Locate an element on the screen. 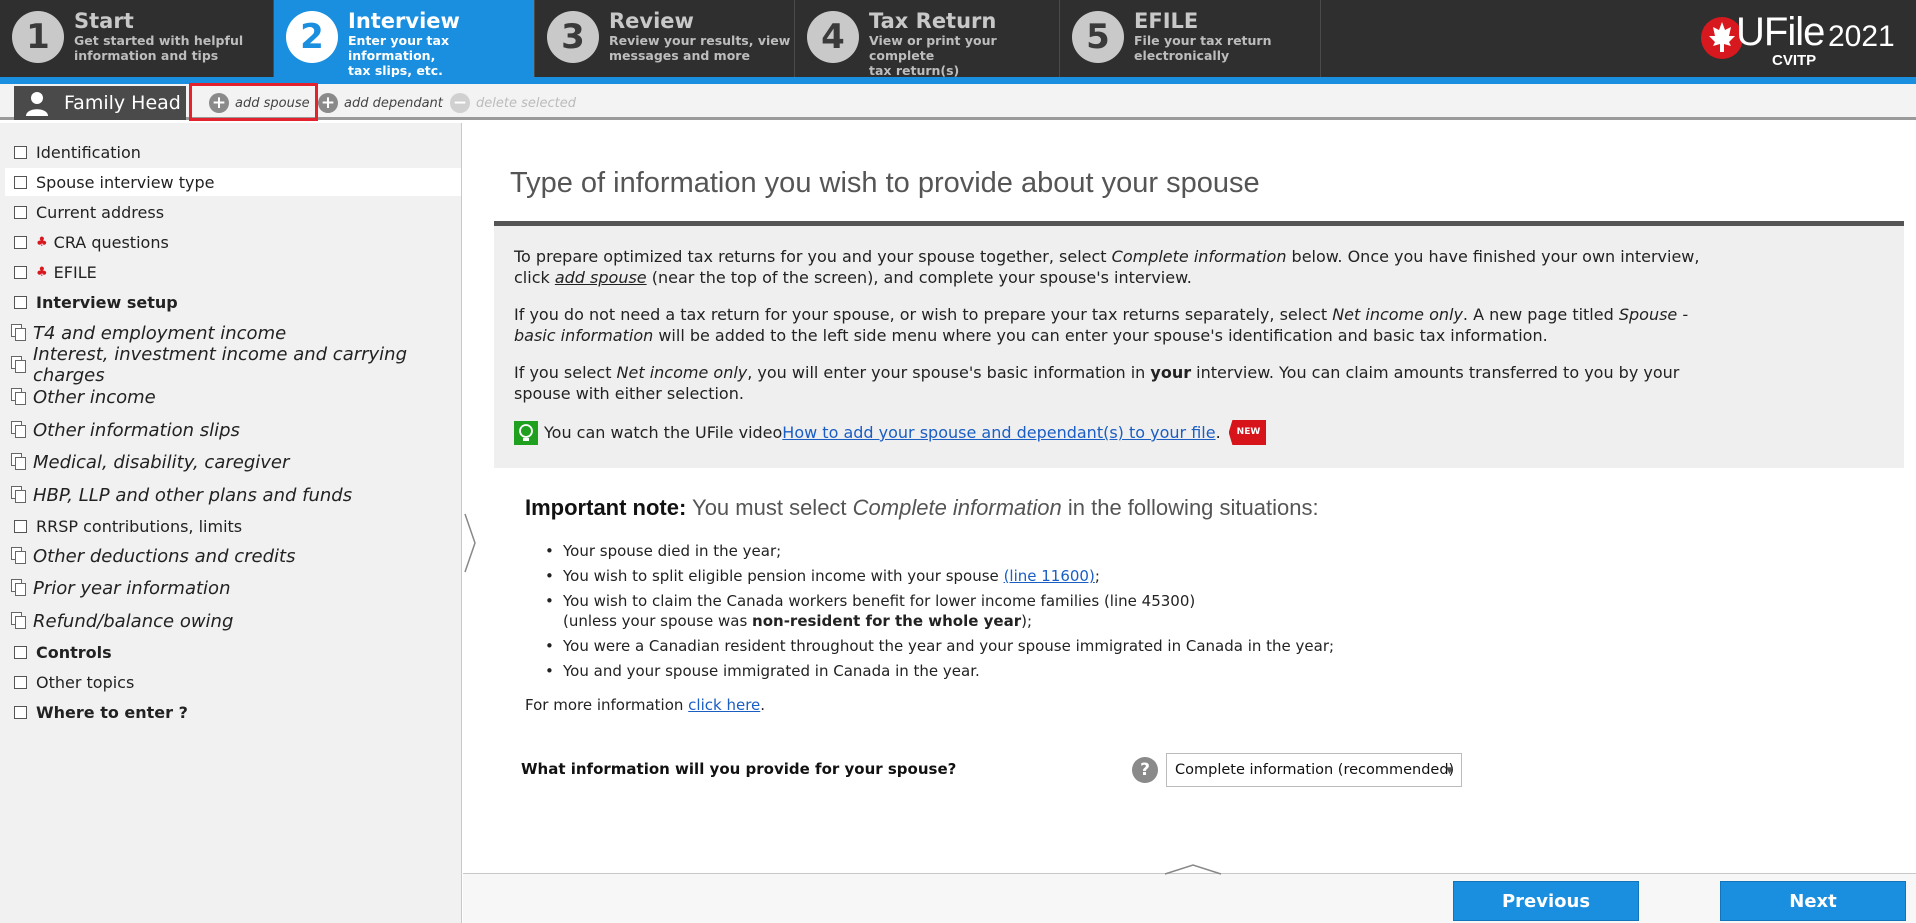 The image size is (1916, 923). video-prefix: You can watch the UFile video is located at coordinates (663, 432).